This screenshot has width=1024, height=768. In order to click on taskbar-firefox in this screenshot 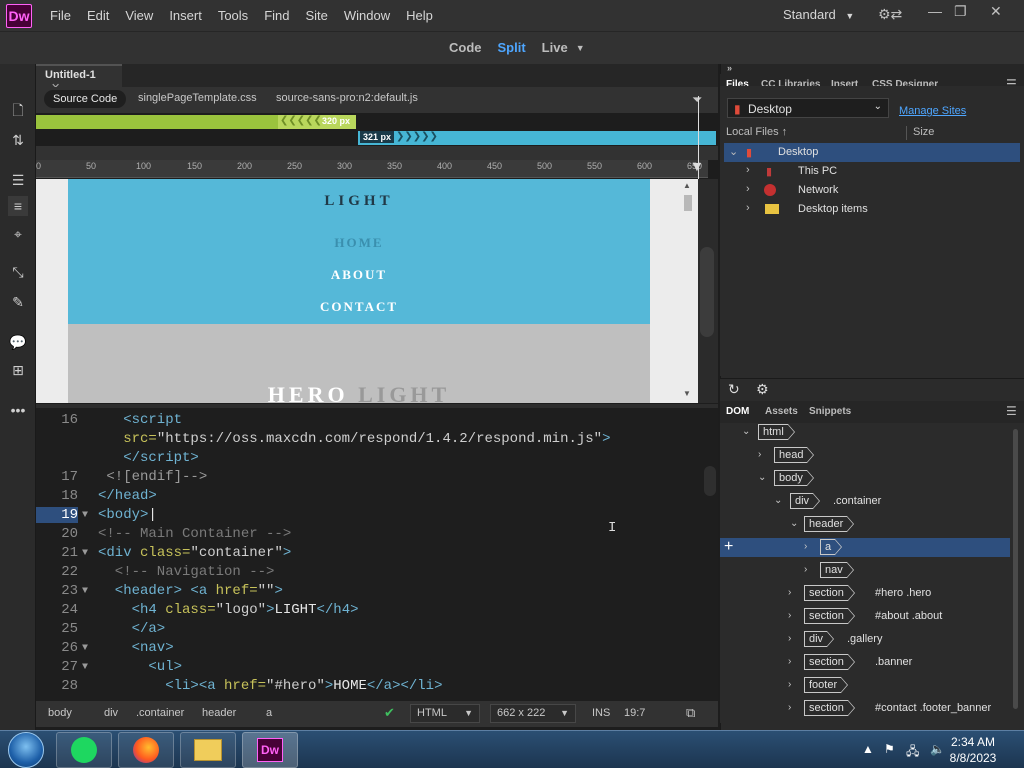, I will do `click(146, 750)`.